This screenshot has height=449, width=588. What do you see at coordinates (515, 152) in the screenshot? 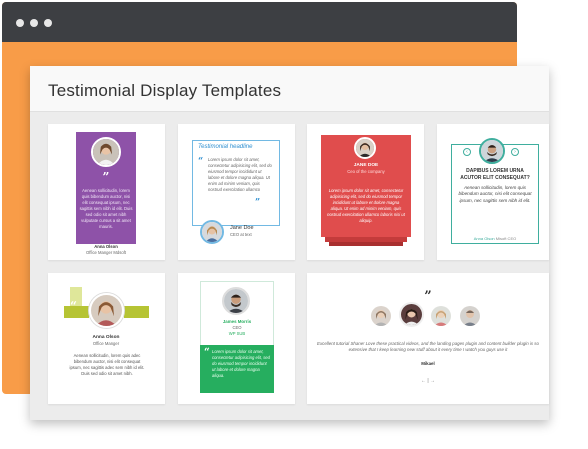
I see `next-arrow-icon: ›` at bounding box center [515, 152].